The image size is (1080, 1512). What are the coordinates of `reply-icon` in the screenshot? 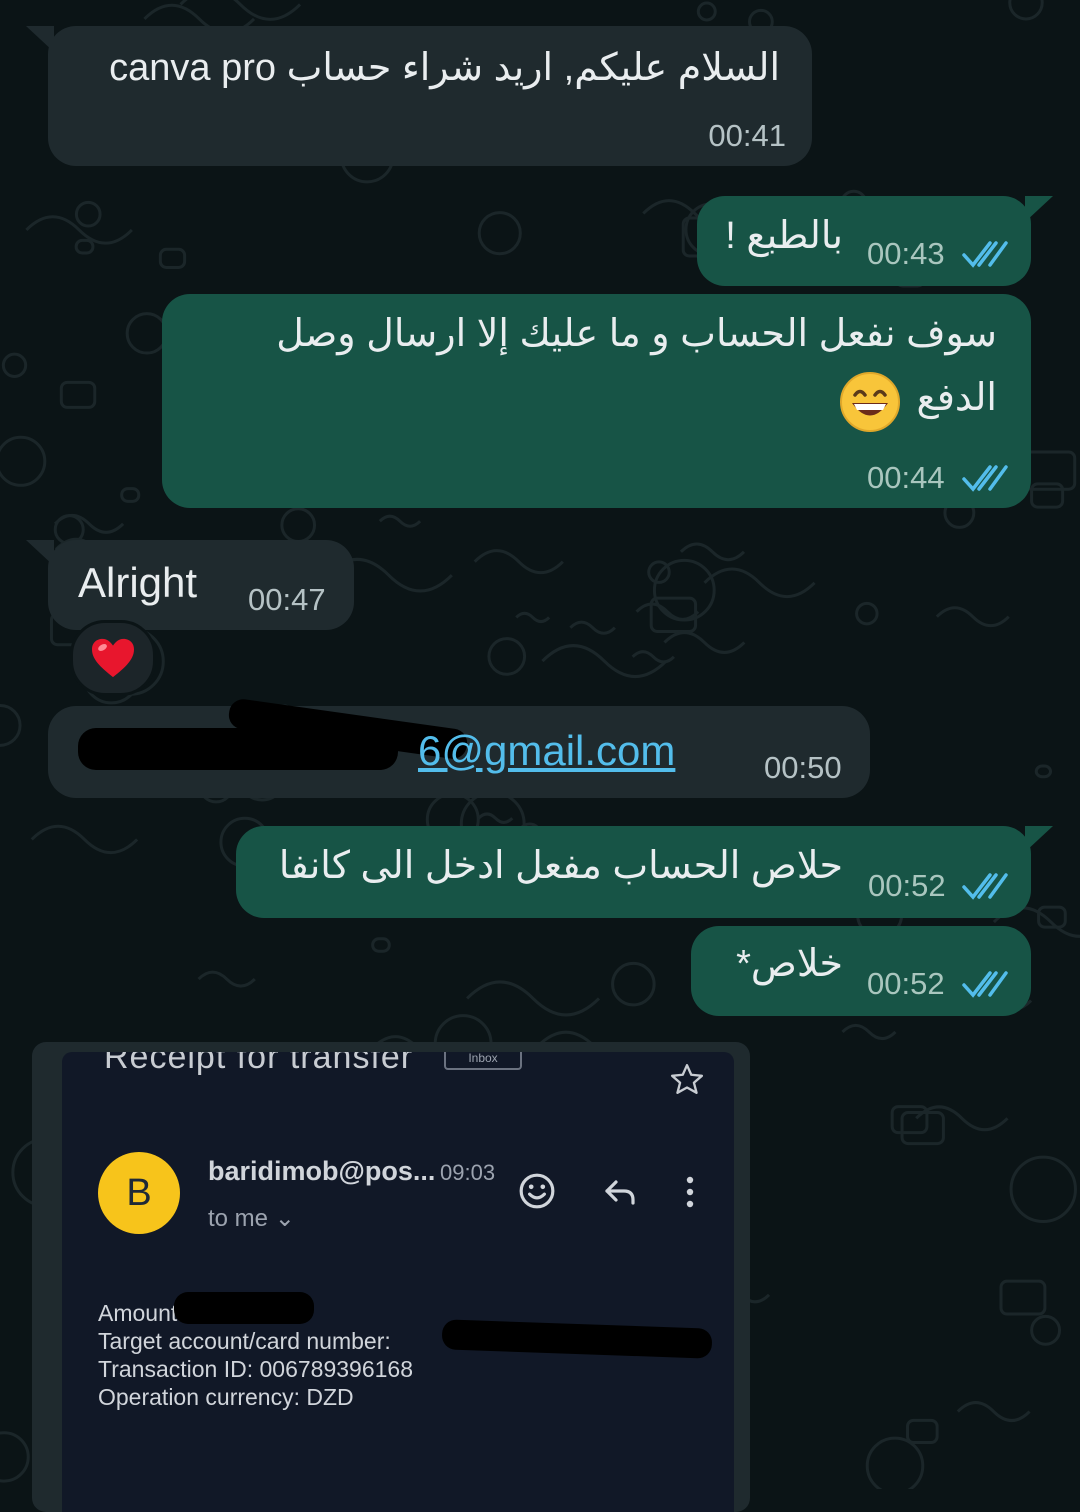 It's located at (620, 1192).